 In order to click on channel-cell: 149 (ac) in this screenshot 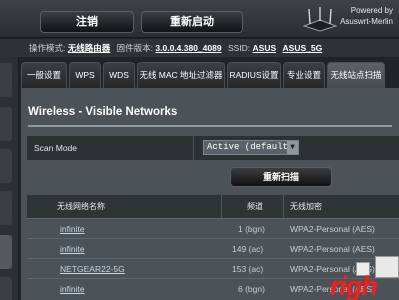, I will do `click(248, 249)`.